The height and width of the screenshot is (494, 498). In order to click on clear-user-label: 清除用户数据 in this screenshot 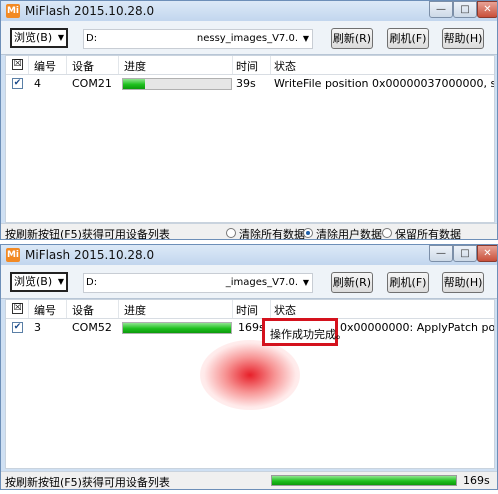, I will do `click(349, 232)`.